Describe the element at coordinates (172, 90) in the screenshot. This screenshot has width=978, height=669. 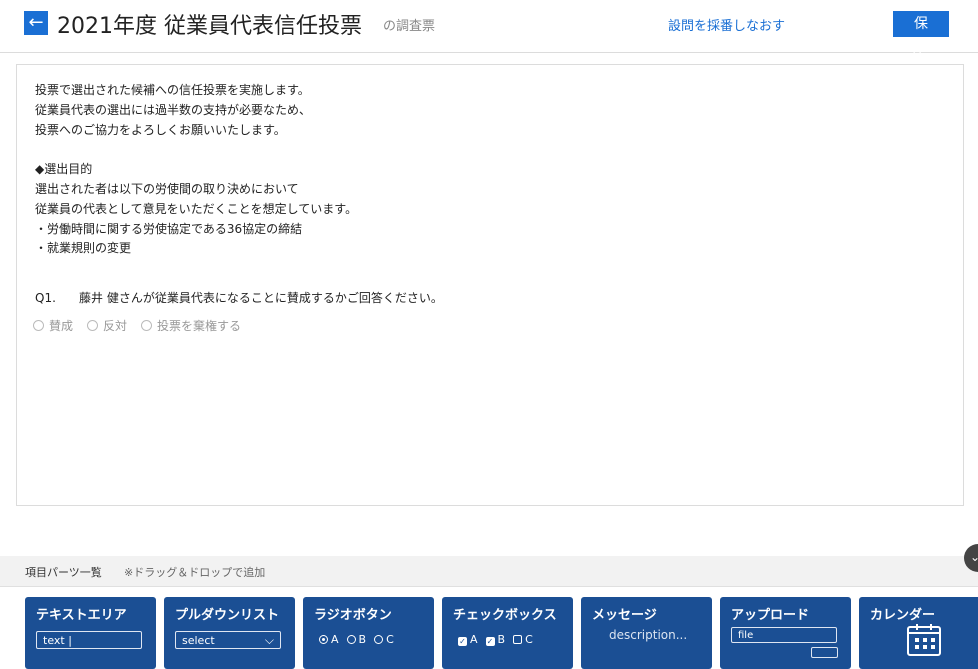
I see `intro-line: 投票で選出された候補への信任投票を実施します。` at that location.